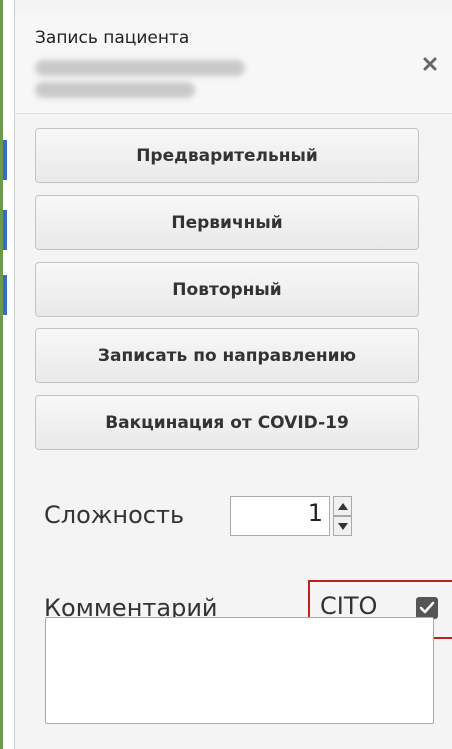 The image size is (452, 749). Describe the element at coordinates (349, 606) in the screenshot. I see `cito-label: CITO` at that location.